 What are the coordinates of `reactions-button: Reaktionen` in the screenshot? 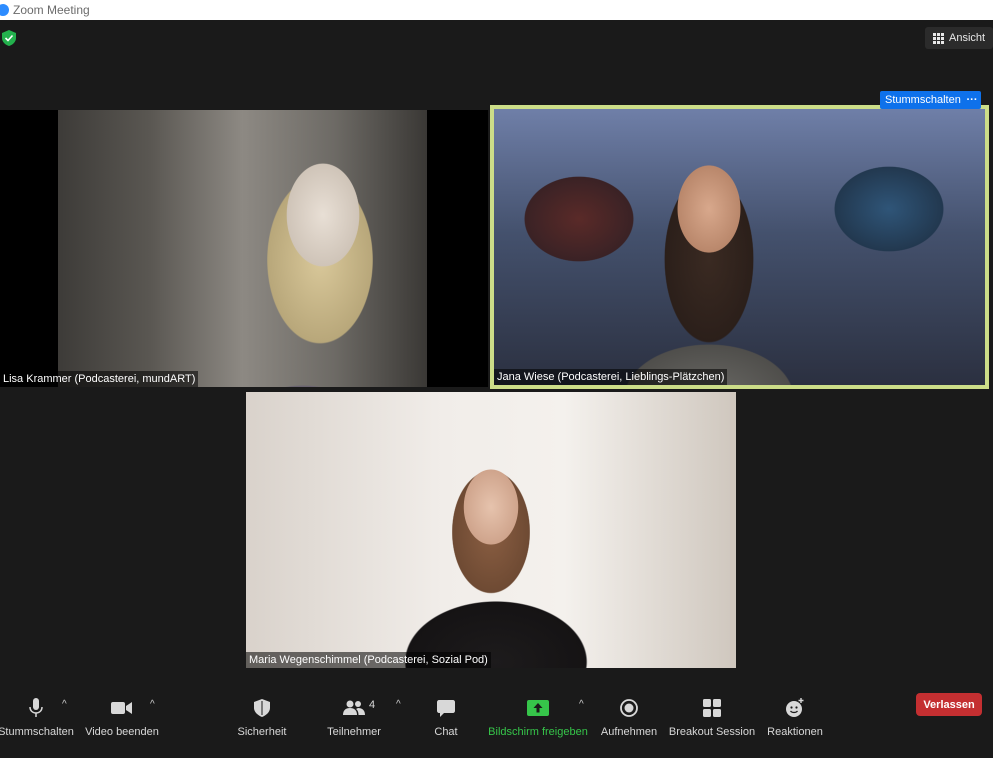 It's located at (795, 717).